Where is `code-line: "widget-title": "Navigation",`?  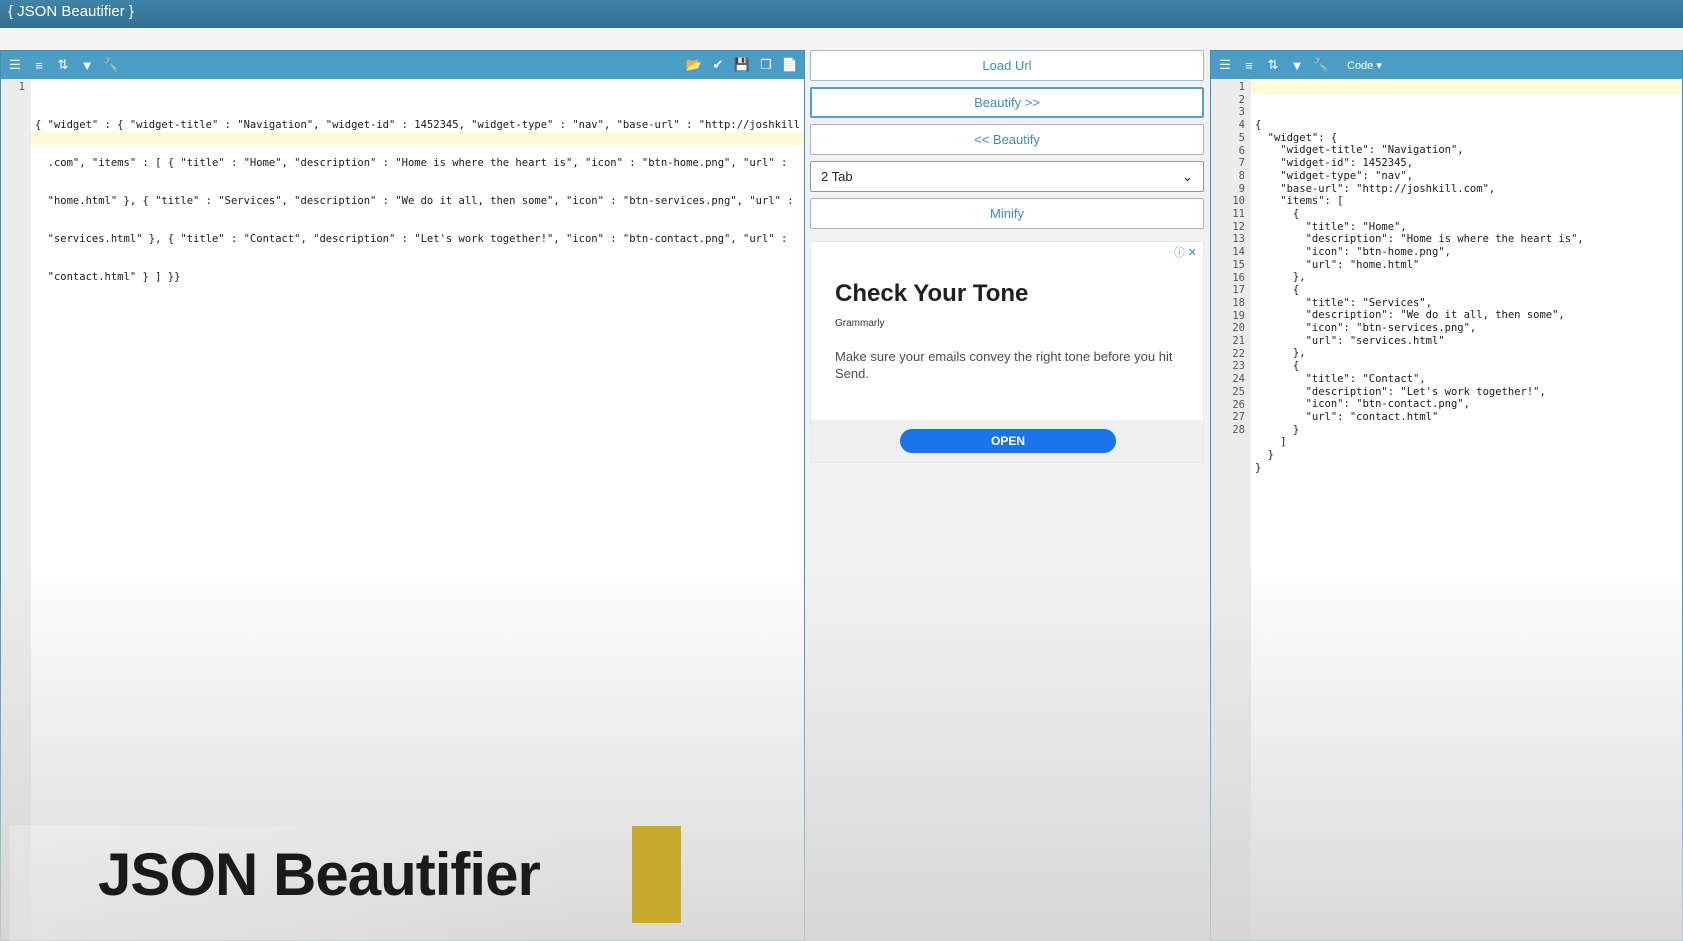
code-line: "widget-title": "Navigation", is located at coordinates (1359, 150).